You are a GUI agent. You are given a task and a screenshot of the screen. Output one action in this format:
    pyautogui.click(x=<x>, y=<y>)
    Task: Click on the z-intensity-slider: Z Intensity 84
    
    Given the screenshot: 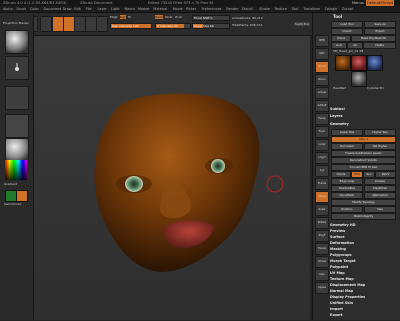 What is the action you would take?
    pyautogui.click(x=173, y=26)
    